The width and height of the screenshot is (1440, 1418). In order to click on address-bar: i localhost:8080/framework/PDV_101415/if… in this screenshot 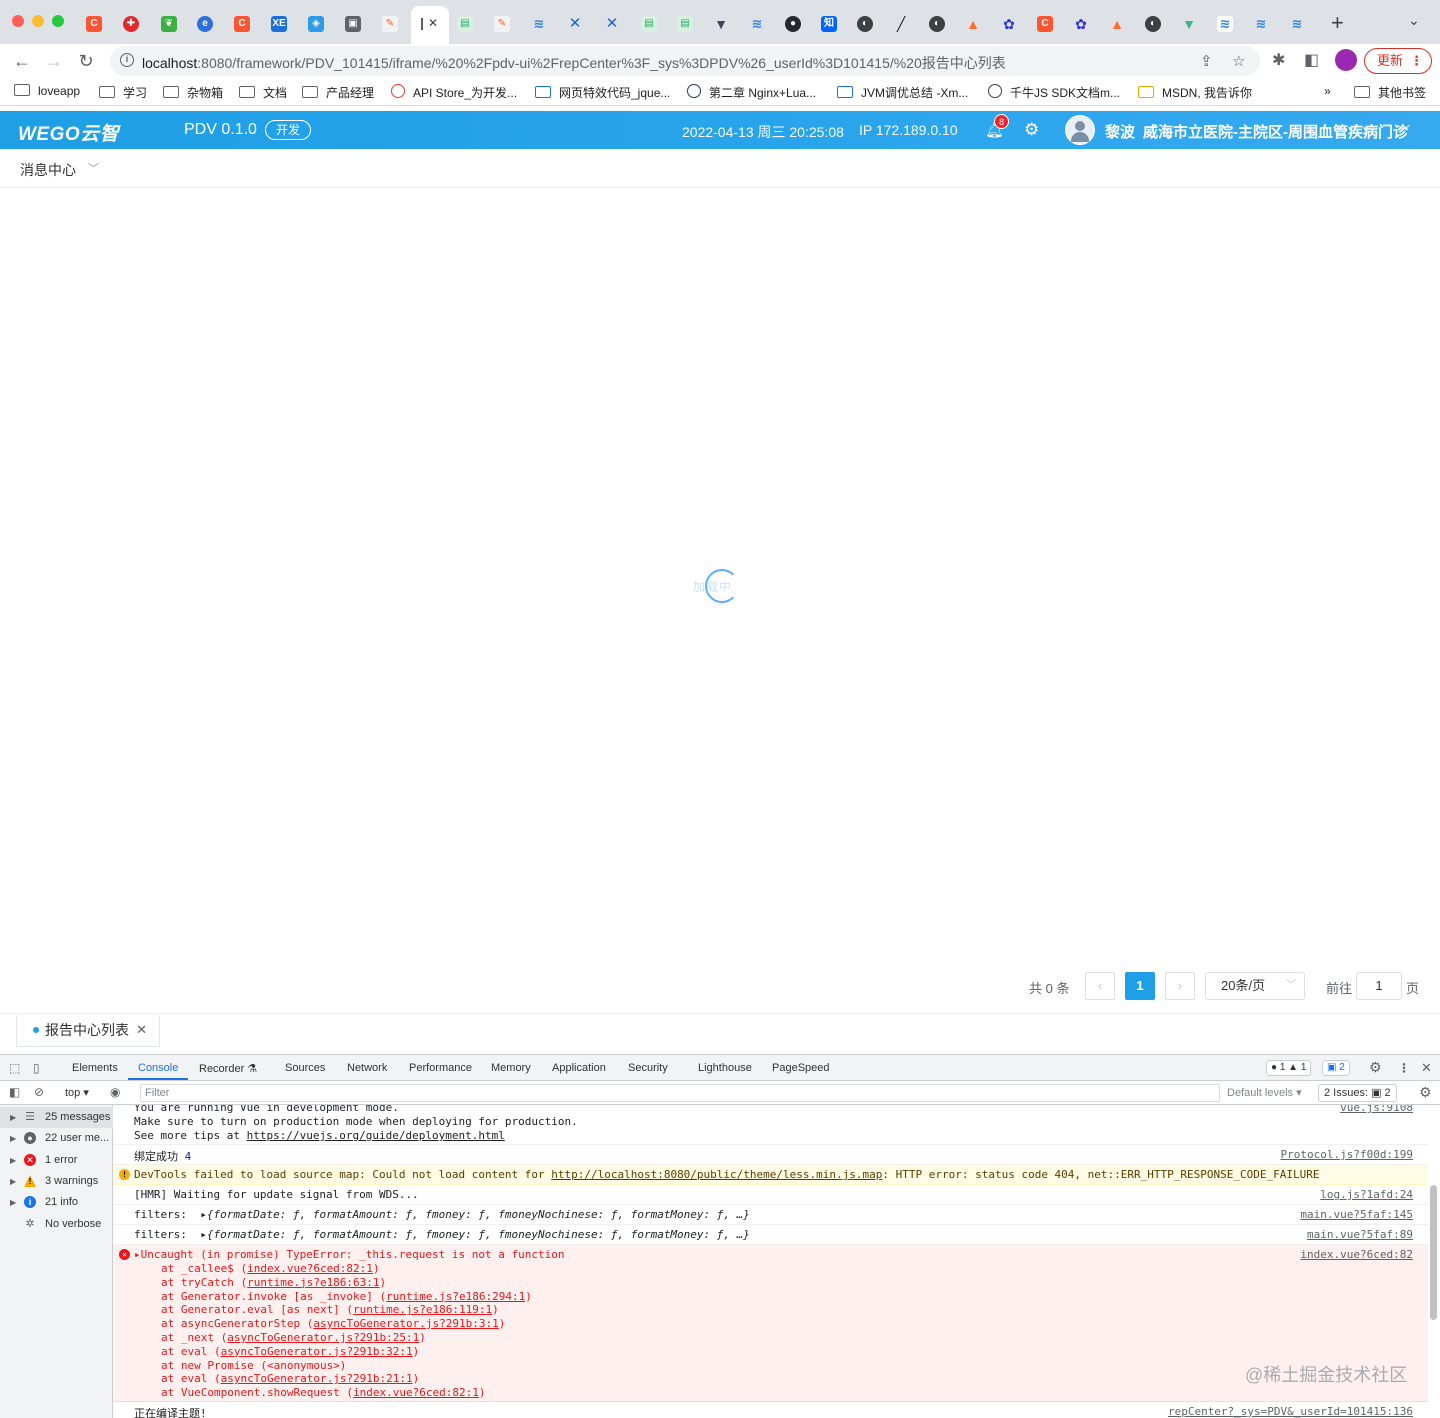, I will do `click(685, 61)`.